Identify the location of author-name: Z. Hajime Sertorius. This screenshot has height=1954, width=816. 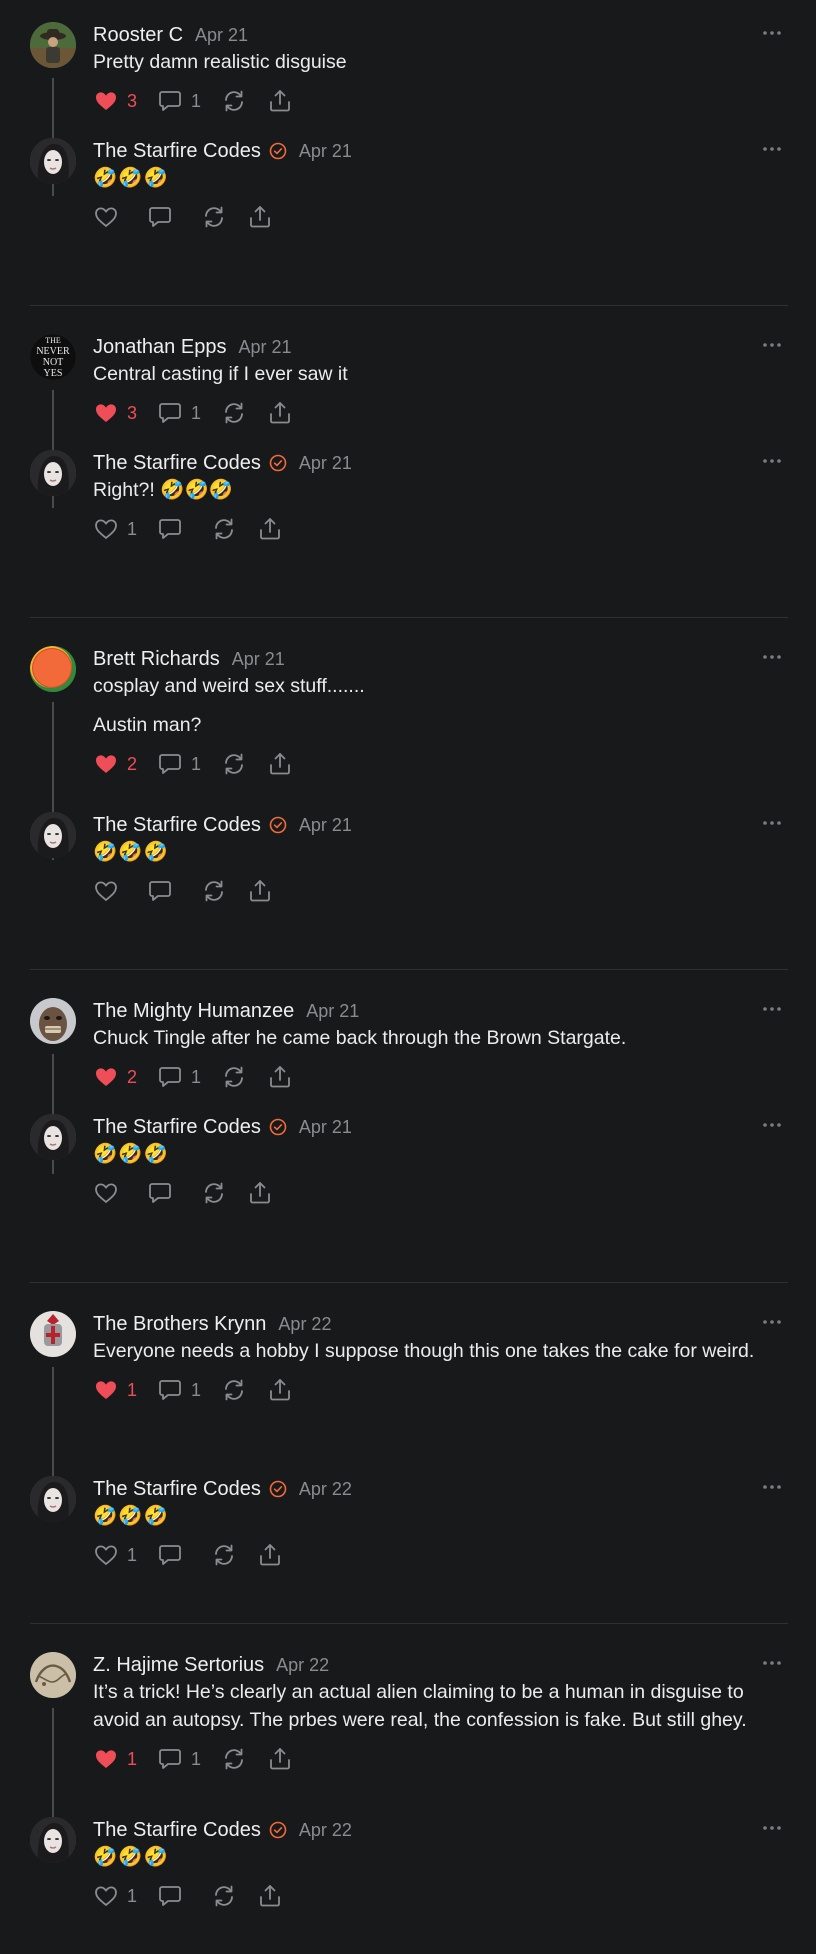
(178, 1665).